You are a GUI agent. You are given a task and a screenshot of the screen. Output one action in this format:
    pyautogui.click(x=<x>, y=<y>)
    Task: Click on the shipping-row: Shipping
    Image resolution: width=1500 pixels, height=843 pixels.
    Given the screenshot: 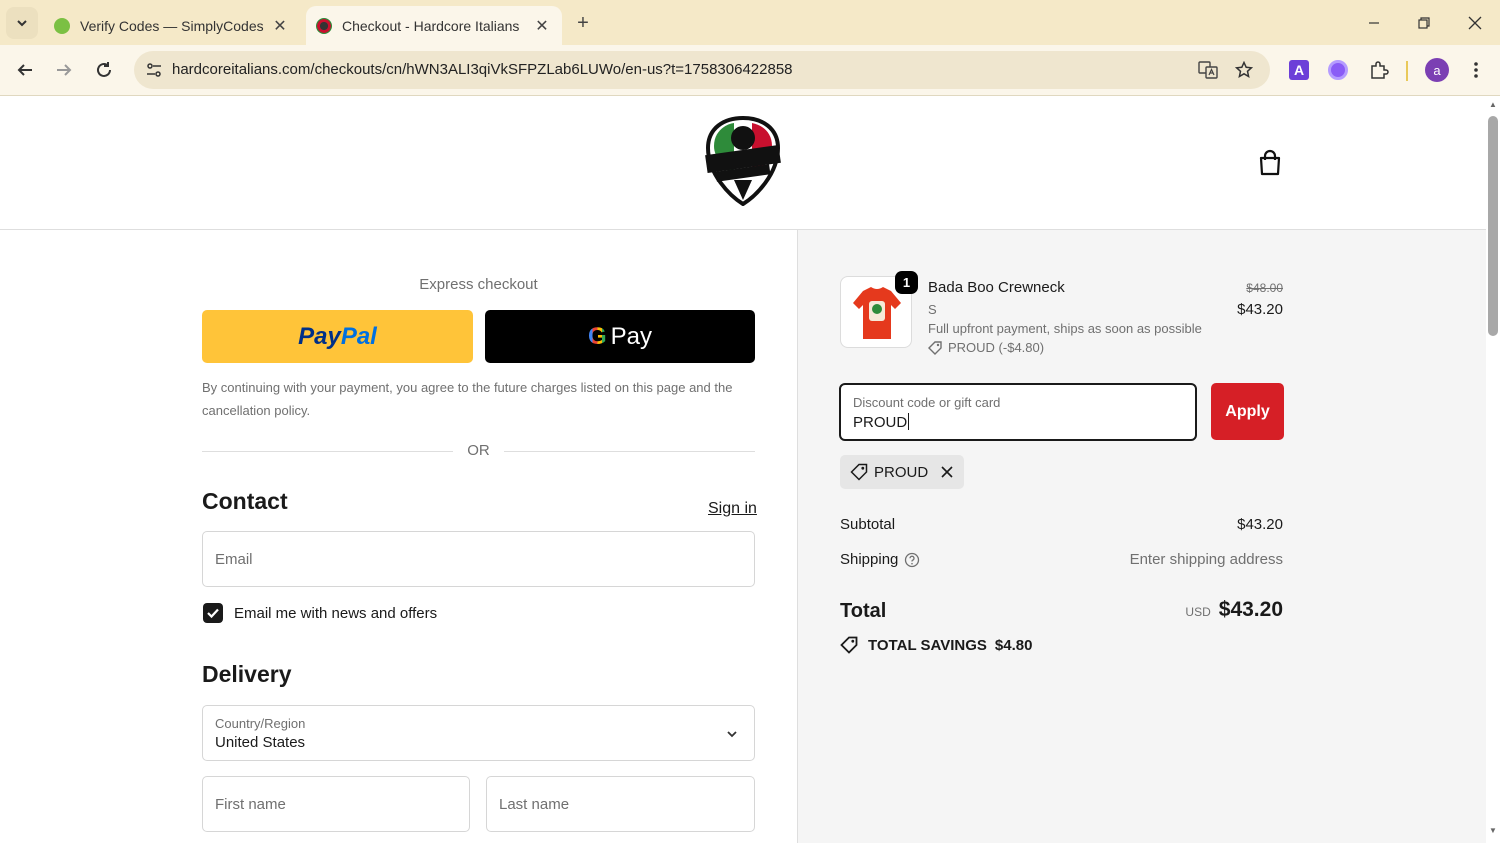 What is the action you would take?
    pyautogui.click(x=880, y=559)
    